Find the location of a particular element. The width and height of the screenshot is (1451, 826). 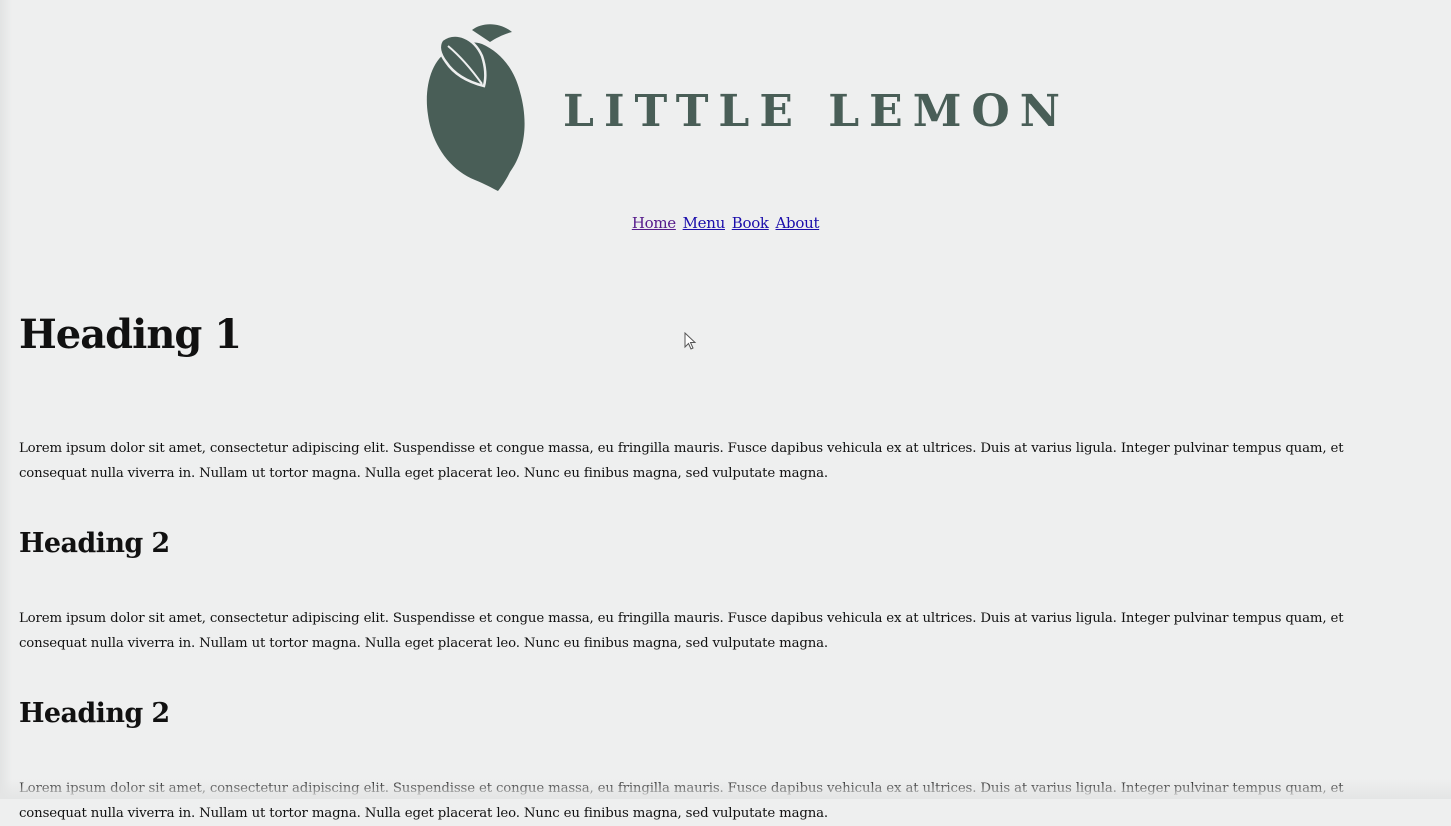

nav-link-about: About is located at coordinates (798, 223).